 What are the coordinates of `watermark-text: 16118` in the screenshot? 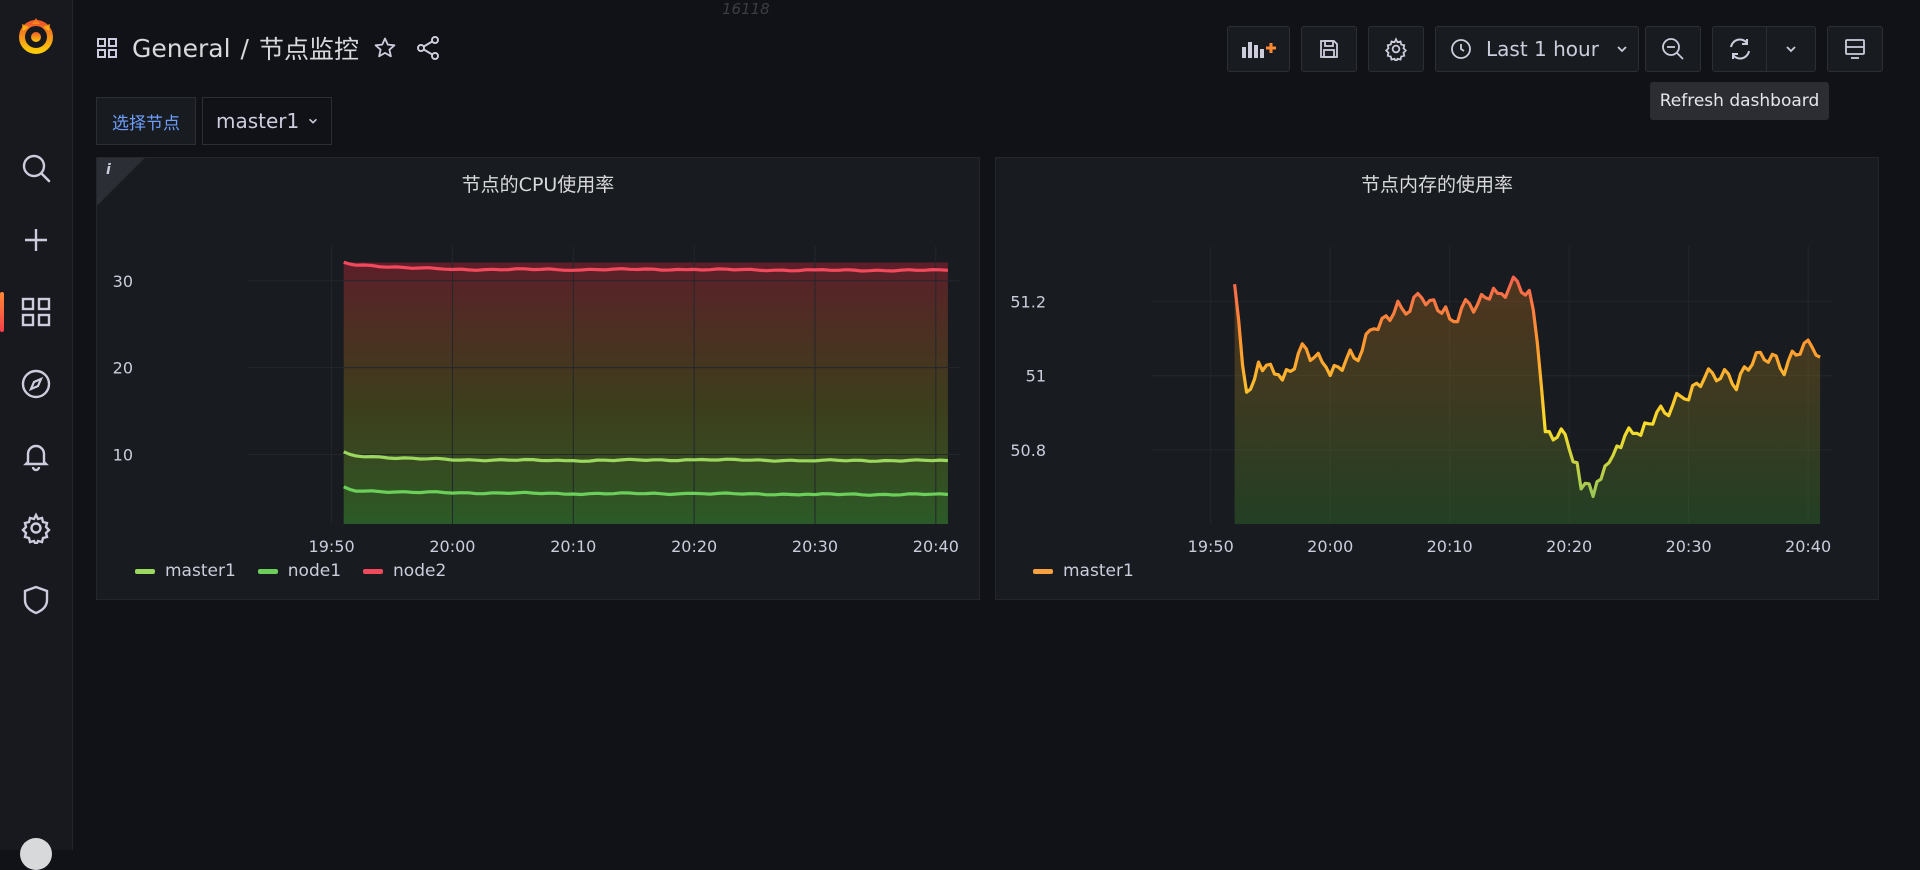 It's located at (746, 9).